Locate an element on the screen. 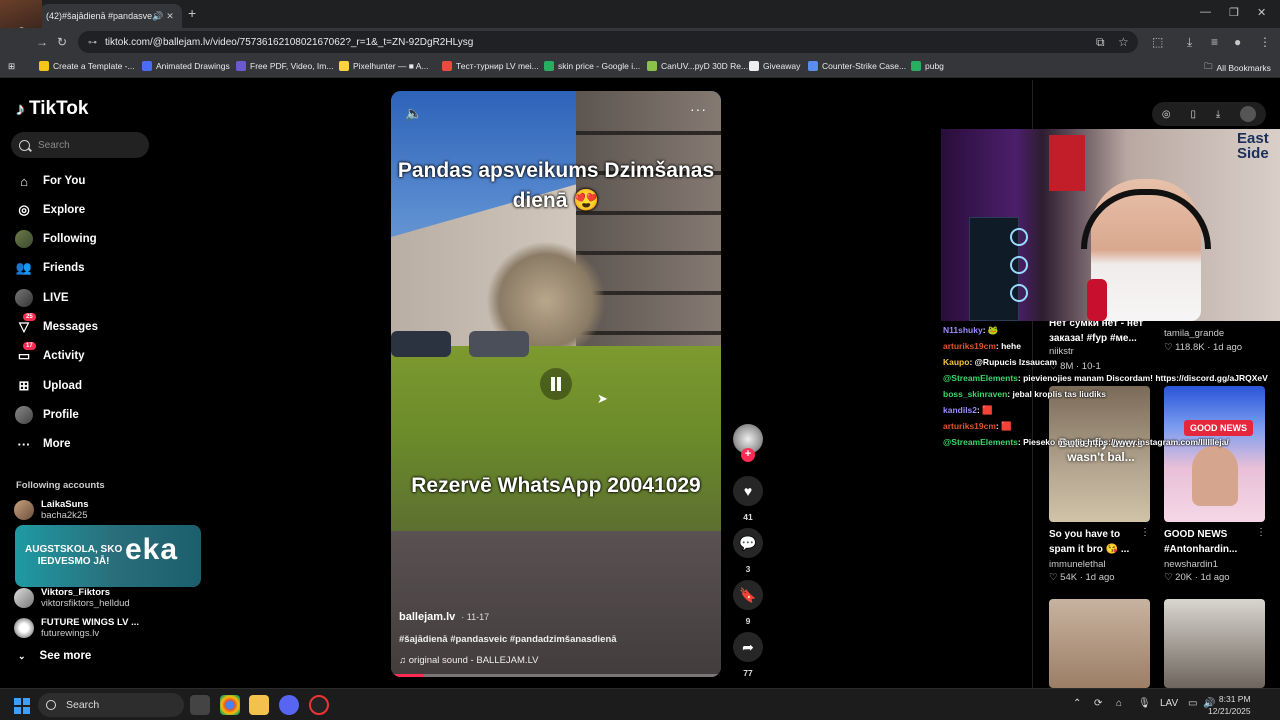  discord-icon is located at coordinates (289, 705).